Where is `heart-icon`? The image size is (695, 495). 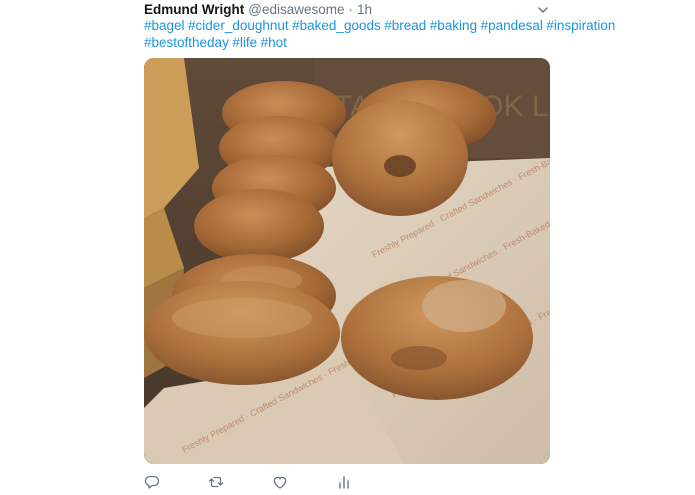 heart-icon is located at coordinates (281, 483).